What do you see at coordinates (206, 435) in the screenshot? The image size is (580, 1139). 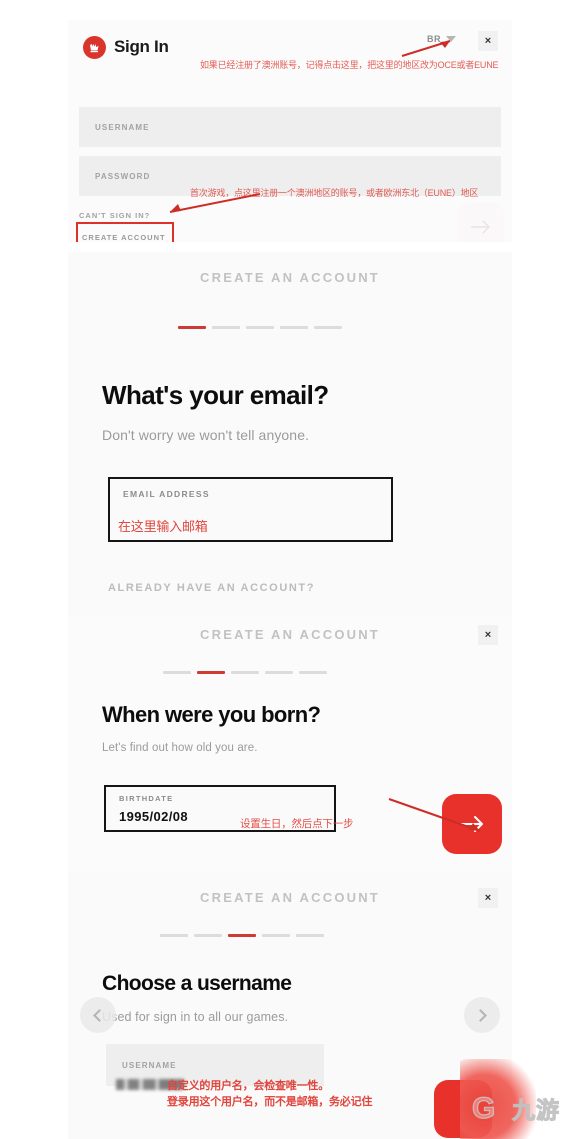 I see `email-step-subtitle: Don't worry we won't tell anyone.` at bounding box center [206, 435].